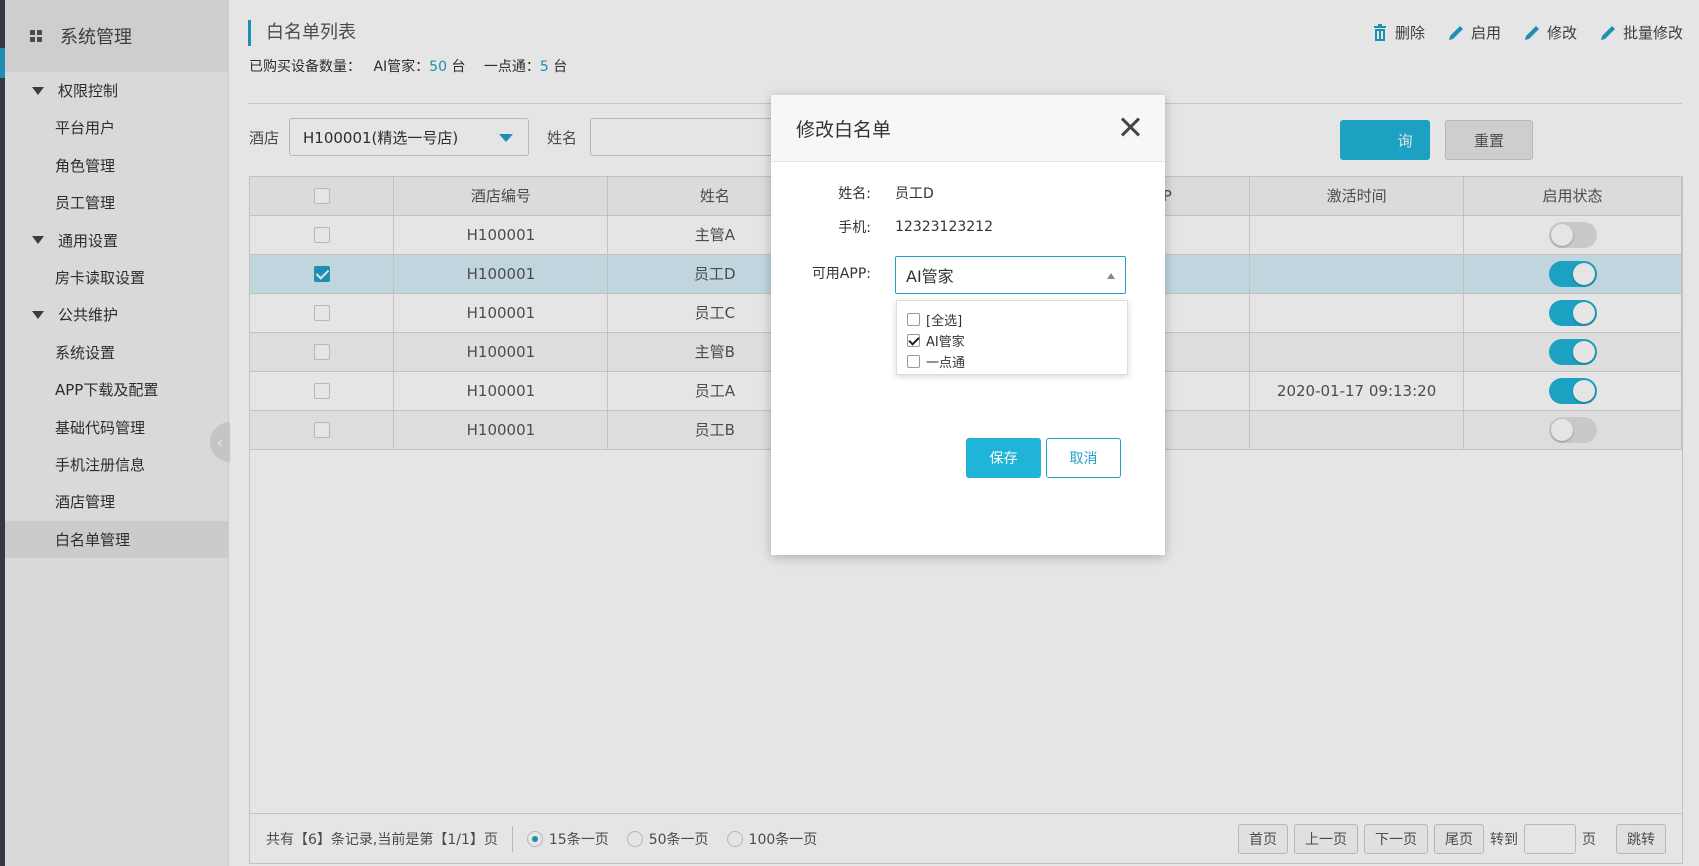 This screenshot has height=866, width=1699. What do you see at coordinates (1010, 275) in the screenshot?
I see `app-select: AI管家` at bounding box center [1010, 275].